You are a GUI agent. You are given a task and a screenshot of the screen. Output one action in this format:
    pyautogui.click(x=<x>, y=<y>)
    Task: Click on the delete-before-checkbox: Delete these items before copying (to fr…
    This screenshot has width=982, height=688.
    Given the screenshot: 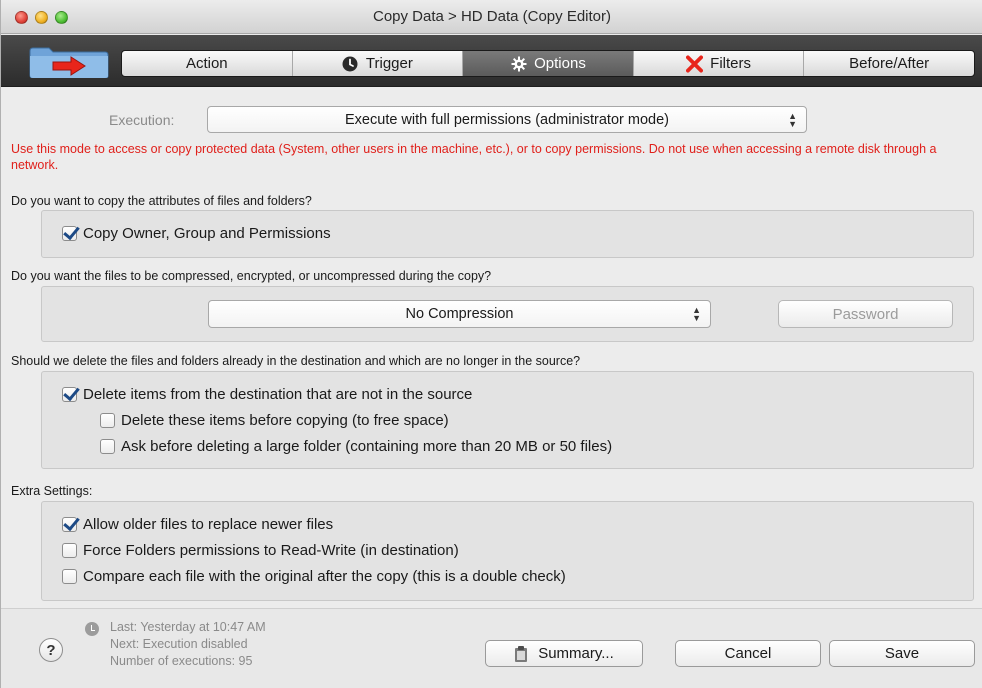 What is the action you would take?
    pyautogui.click(x=274, y=420)
    